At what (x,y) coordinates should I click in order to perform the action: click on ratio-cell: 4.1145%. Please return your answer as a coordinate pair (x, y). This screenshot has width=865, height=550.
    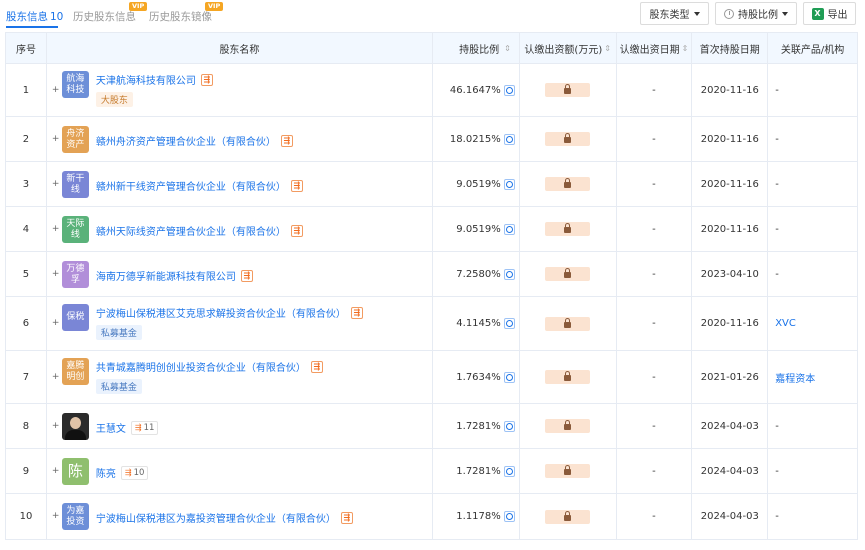
    Looking at the image, I should click on (476, 323).